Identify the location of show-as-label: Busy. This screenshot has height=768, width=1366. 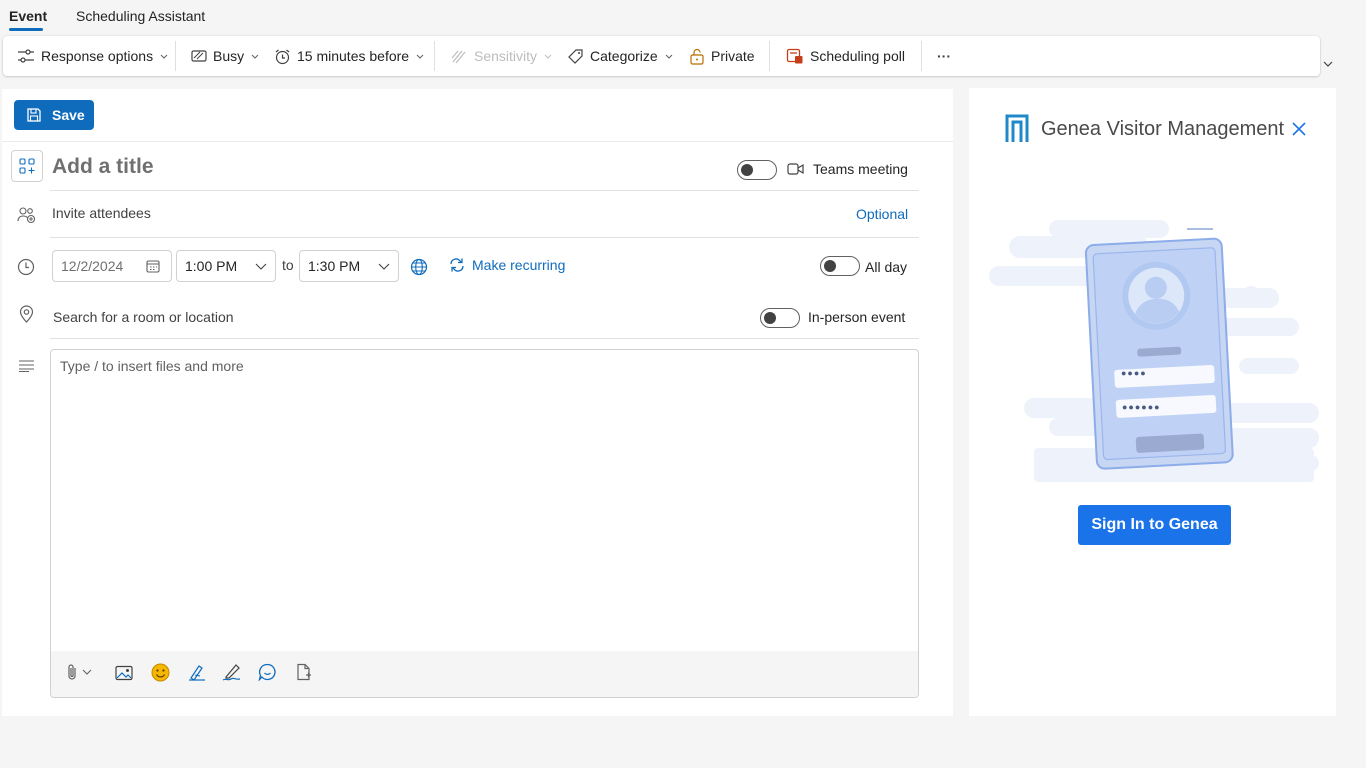
(229, 56).